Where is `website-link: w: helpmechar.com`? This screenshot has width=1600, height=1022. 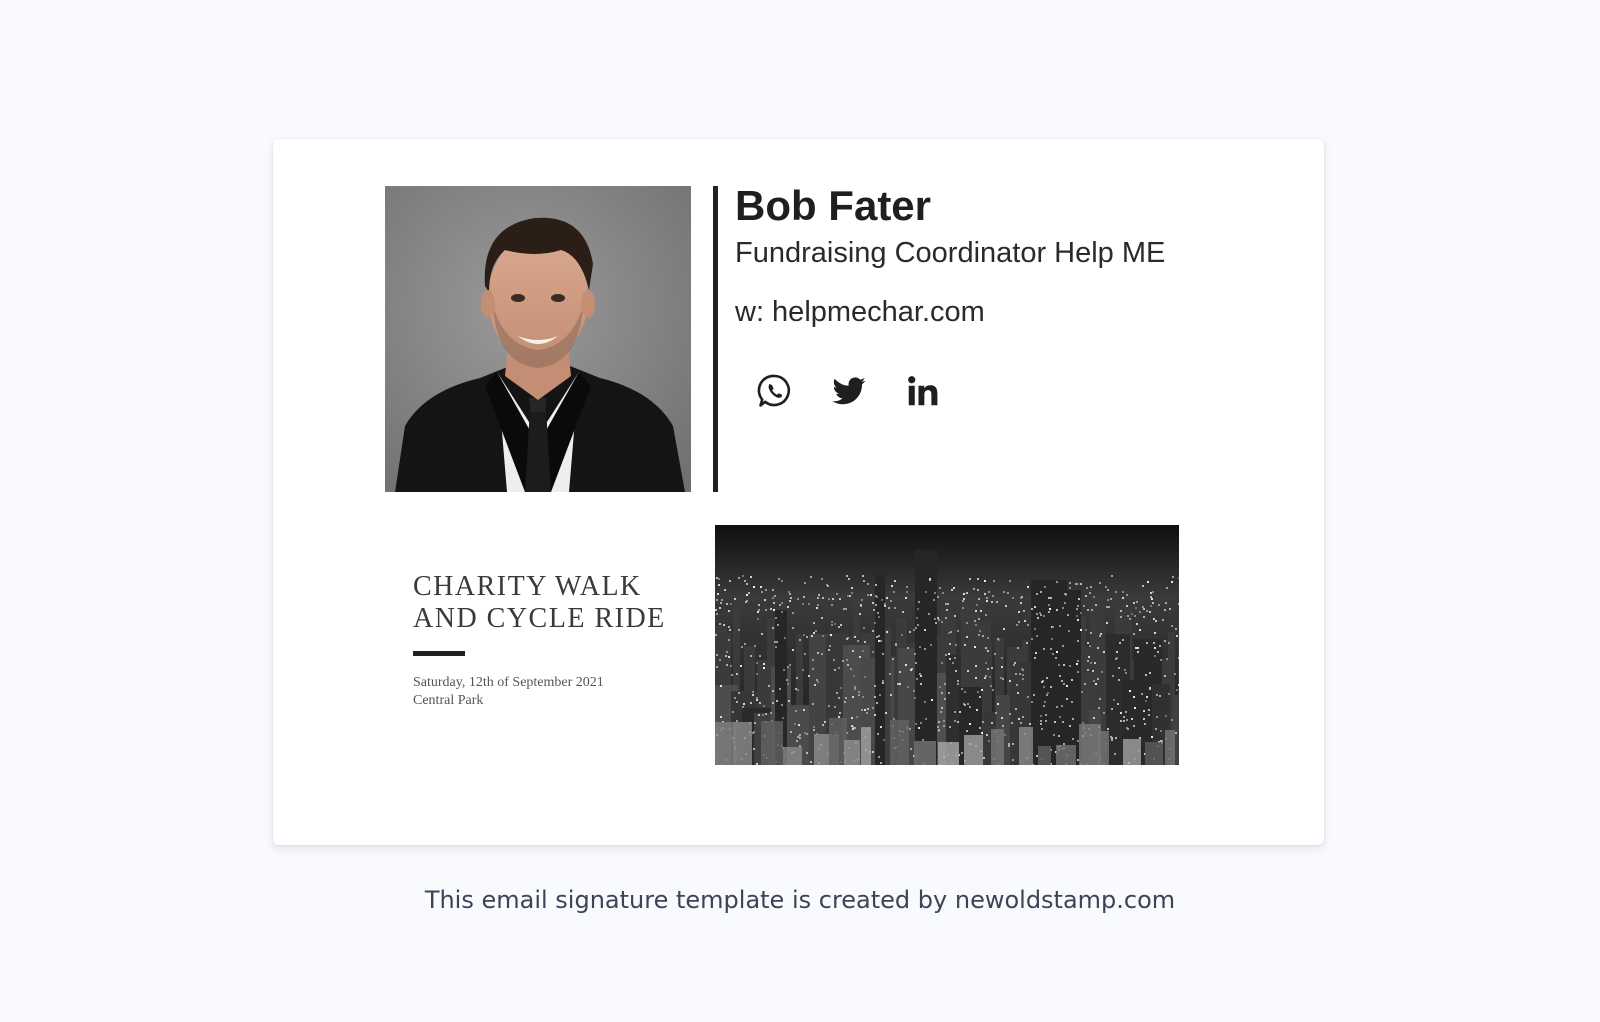 website-link: w: helpmechar.com is located at coordinates (860, 312).